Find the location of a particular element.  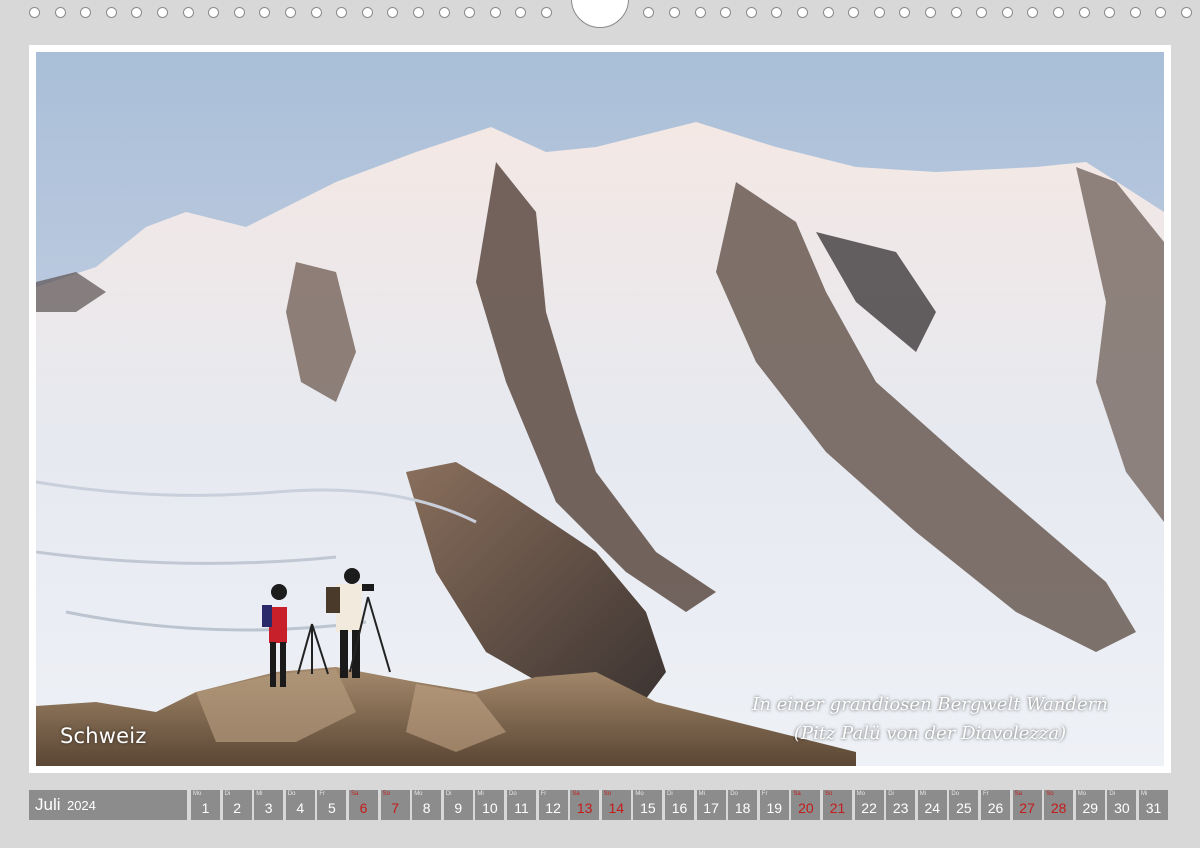

day-cell: Fr 19 is located at coordinates (774, 805).